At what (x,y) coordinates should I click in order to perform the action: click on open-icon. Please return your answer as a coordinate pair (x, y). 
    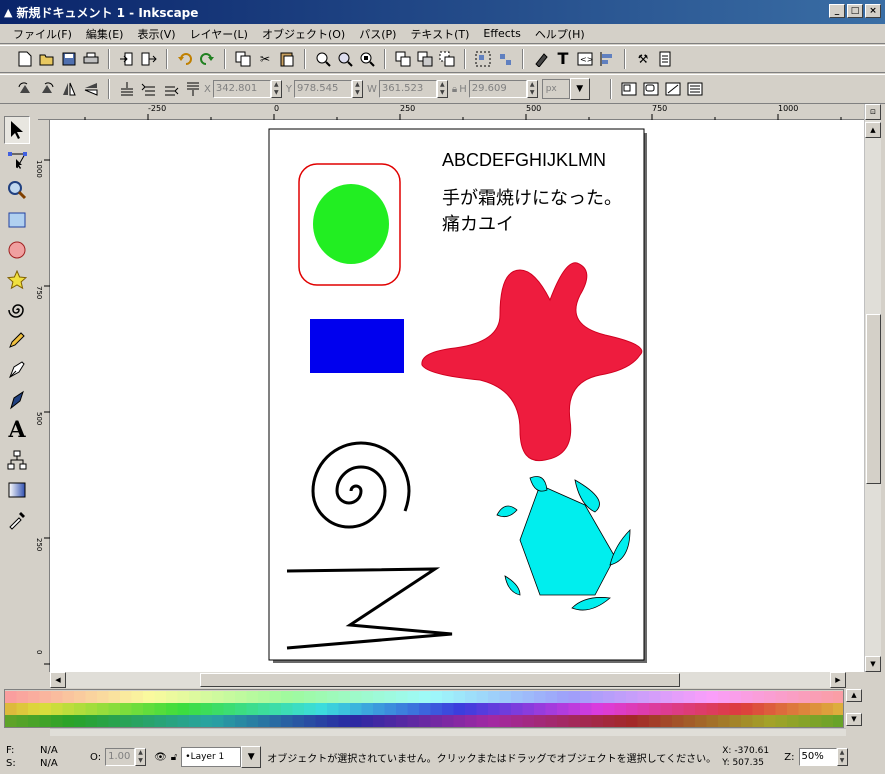
    Looking at the image, I should click on (47, 59).